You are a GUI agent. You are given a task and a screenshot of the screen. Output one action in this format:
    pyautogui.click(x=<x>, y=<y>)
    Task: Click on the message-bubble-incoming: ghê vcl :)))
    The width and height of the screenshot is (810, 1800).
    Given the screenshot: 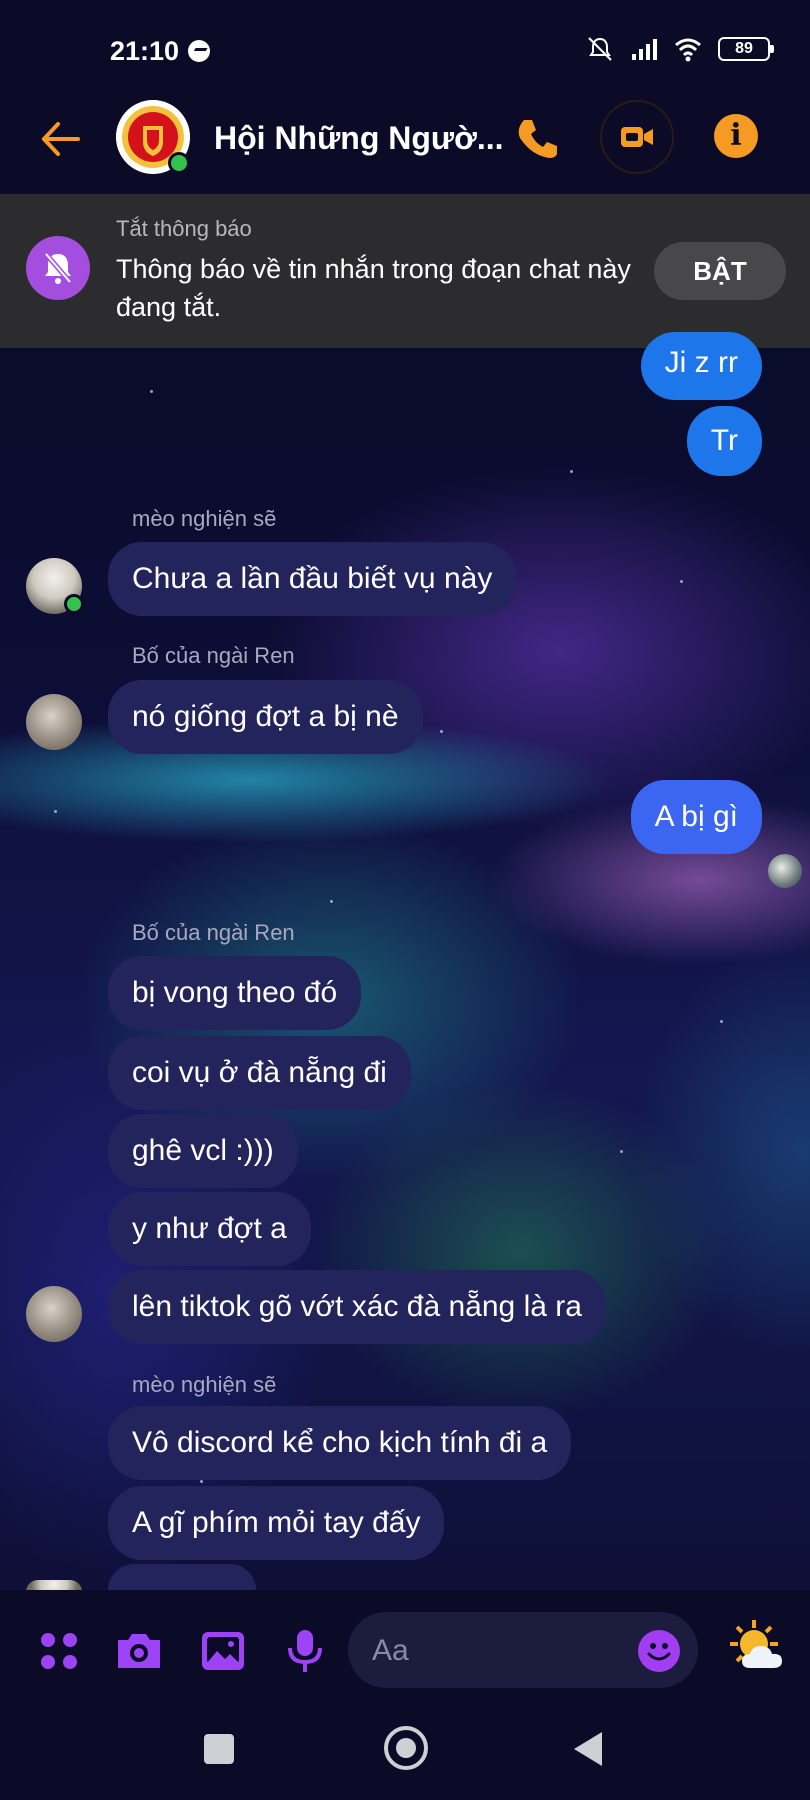 What is the action you would take?
    pyautogui.click(x=203, y=1151)
    